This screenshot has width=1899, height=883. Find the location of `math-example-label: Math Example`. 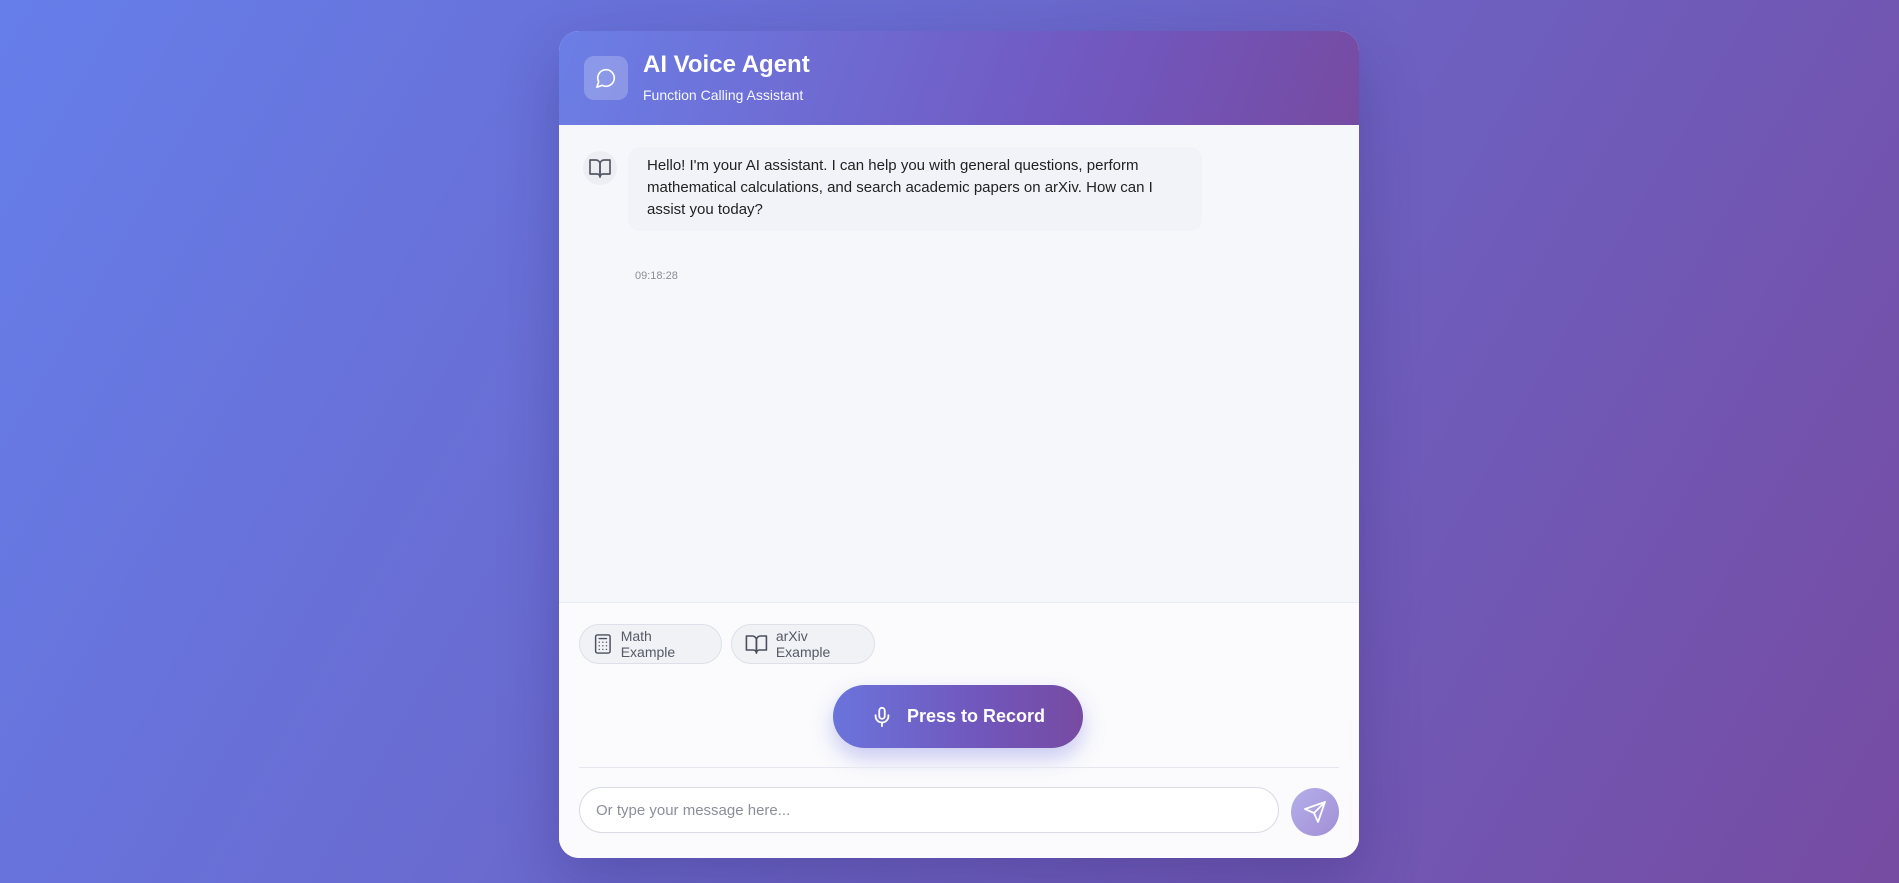

math-example-label: Math Example is located at coordinates (648, 644).